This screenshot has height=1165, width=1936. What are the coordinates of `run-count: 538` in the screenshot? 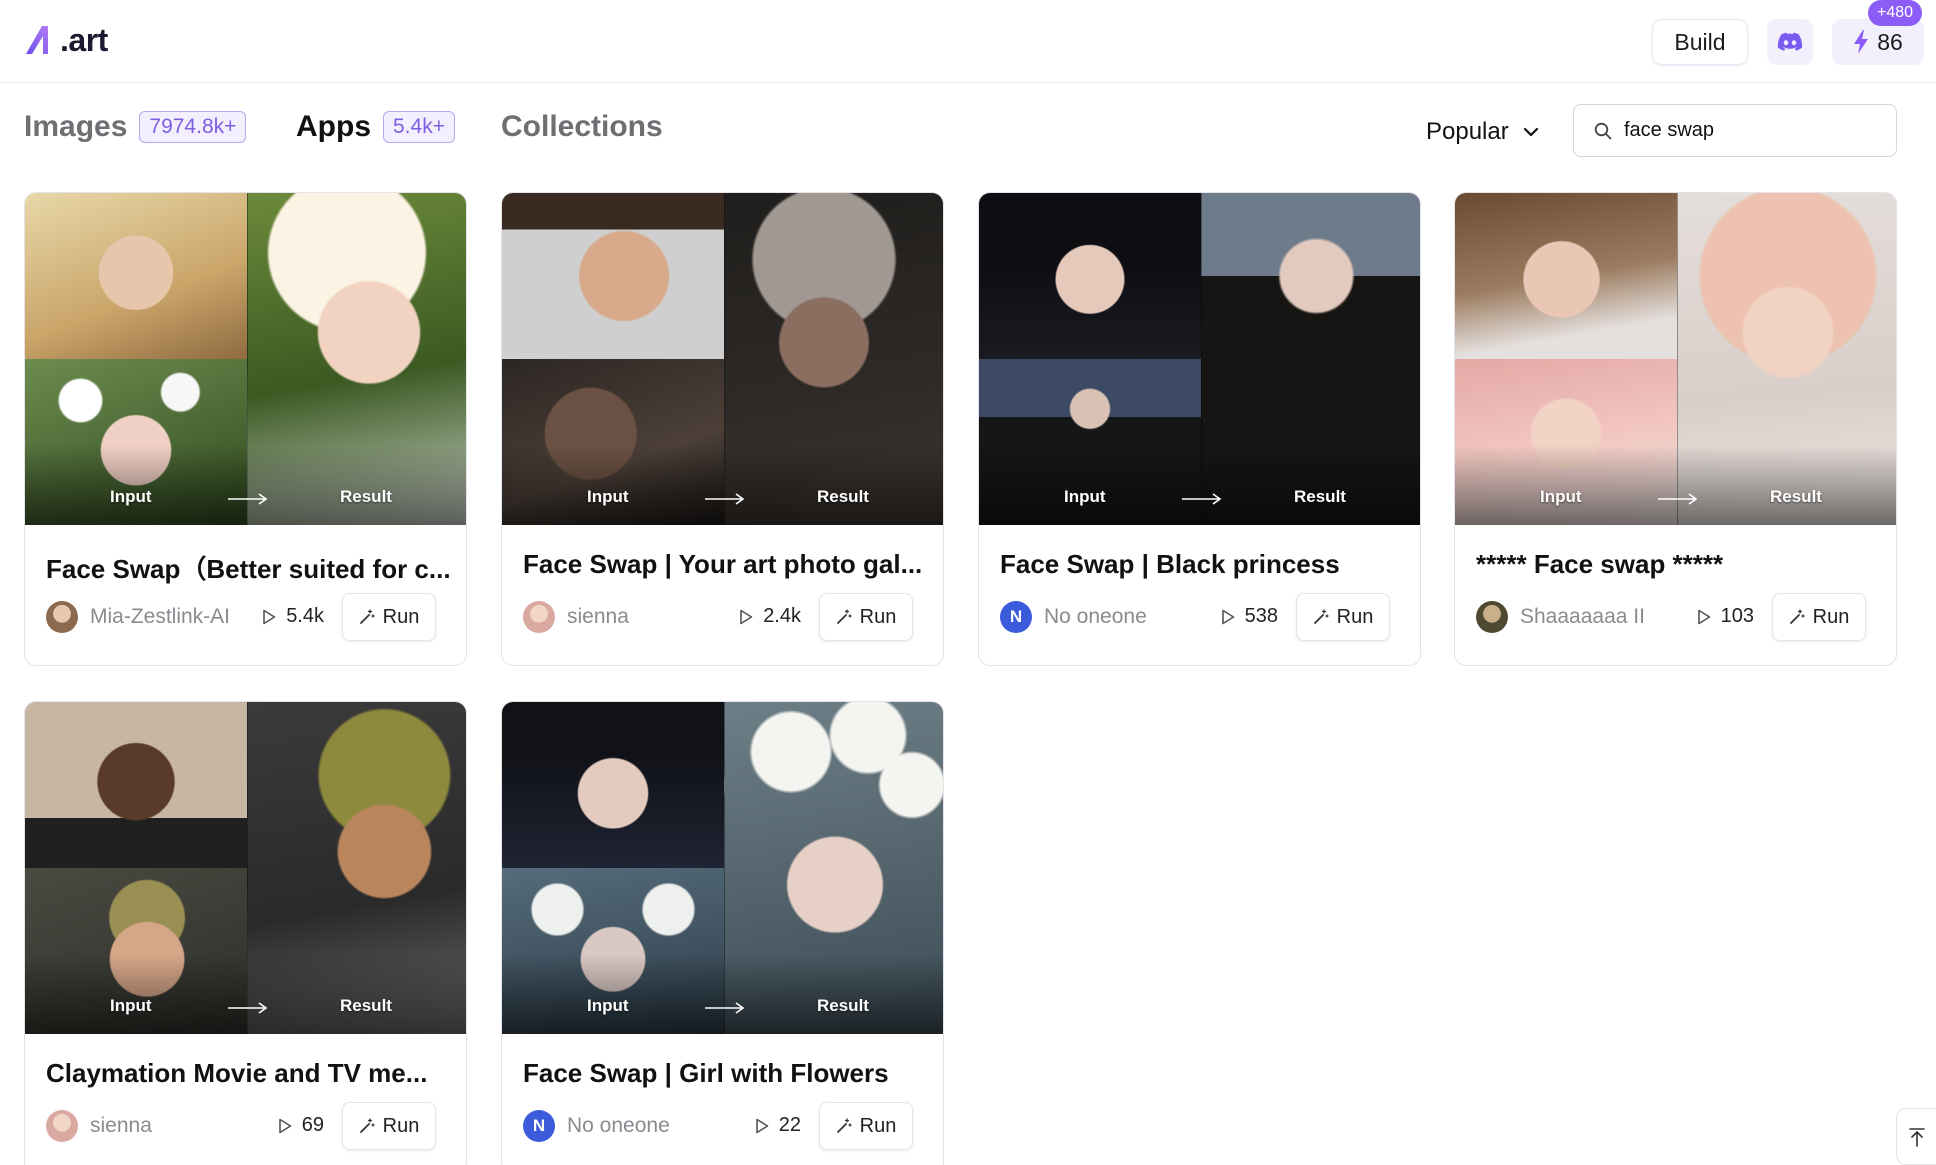 It's located at (1249, 616).